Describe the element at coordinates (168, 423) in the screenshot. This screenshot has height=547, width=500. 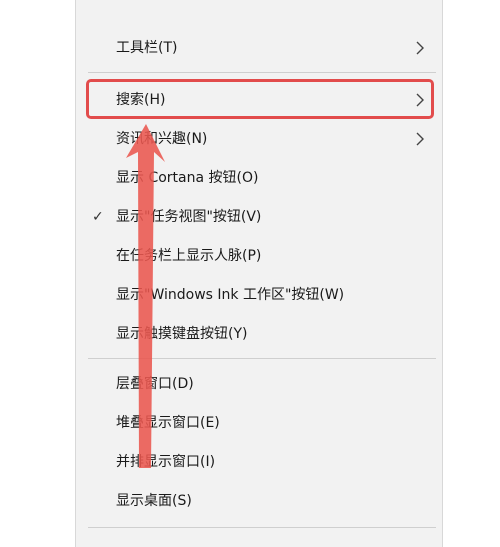
I see `menu-item-label: 堆叠显示窗口(E)` at that location.